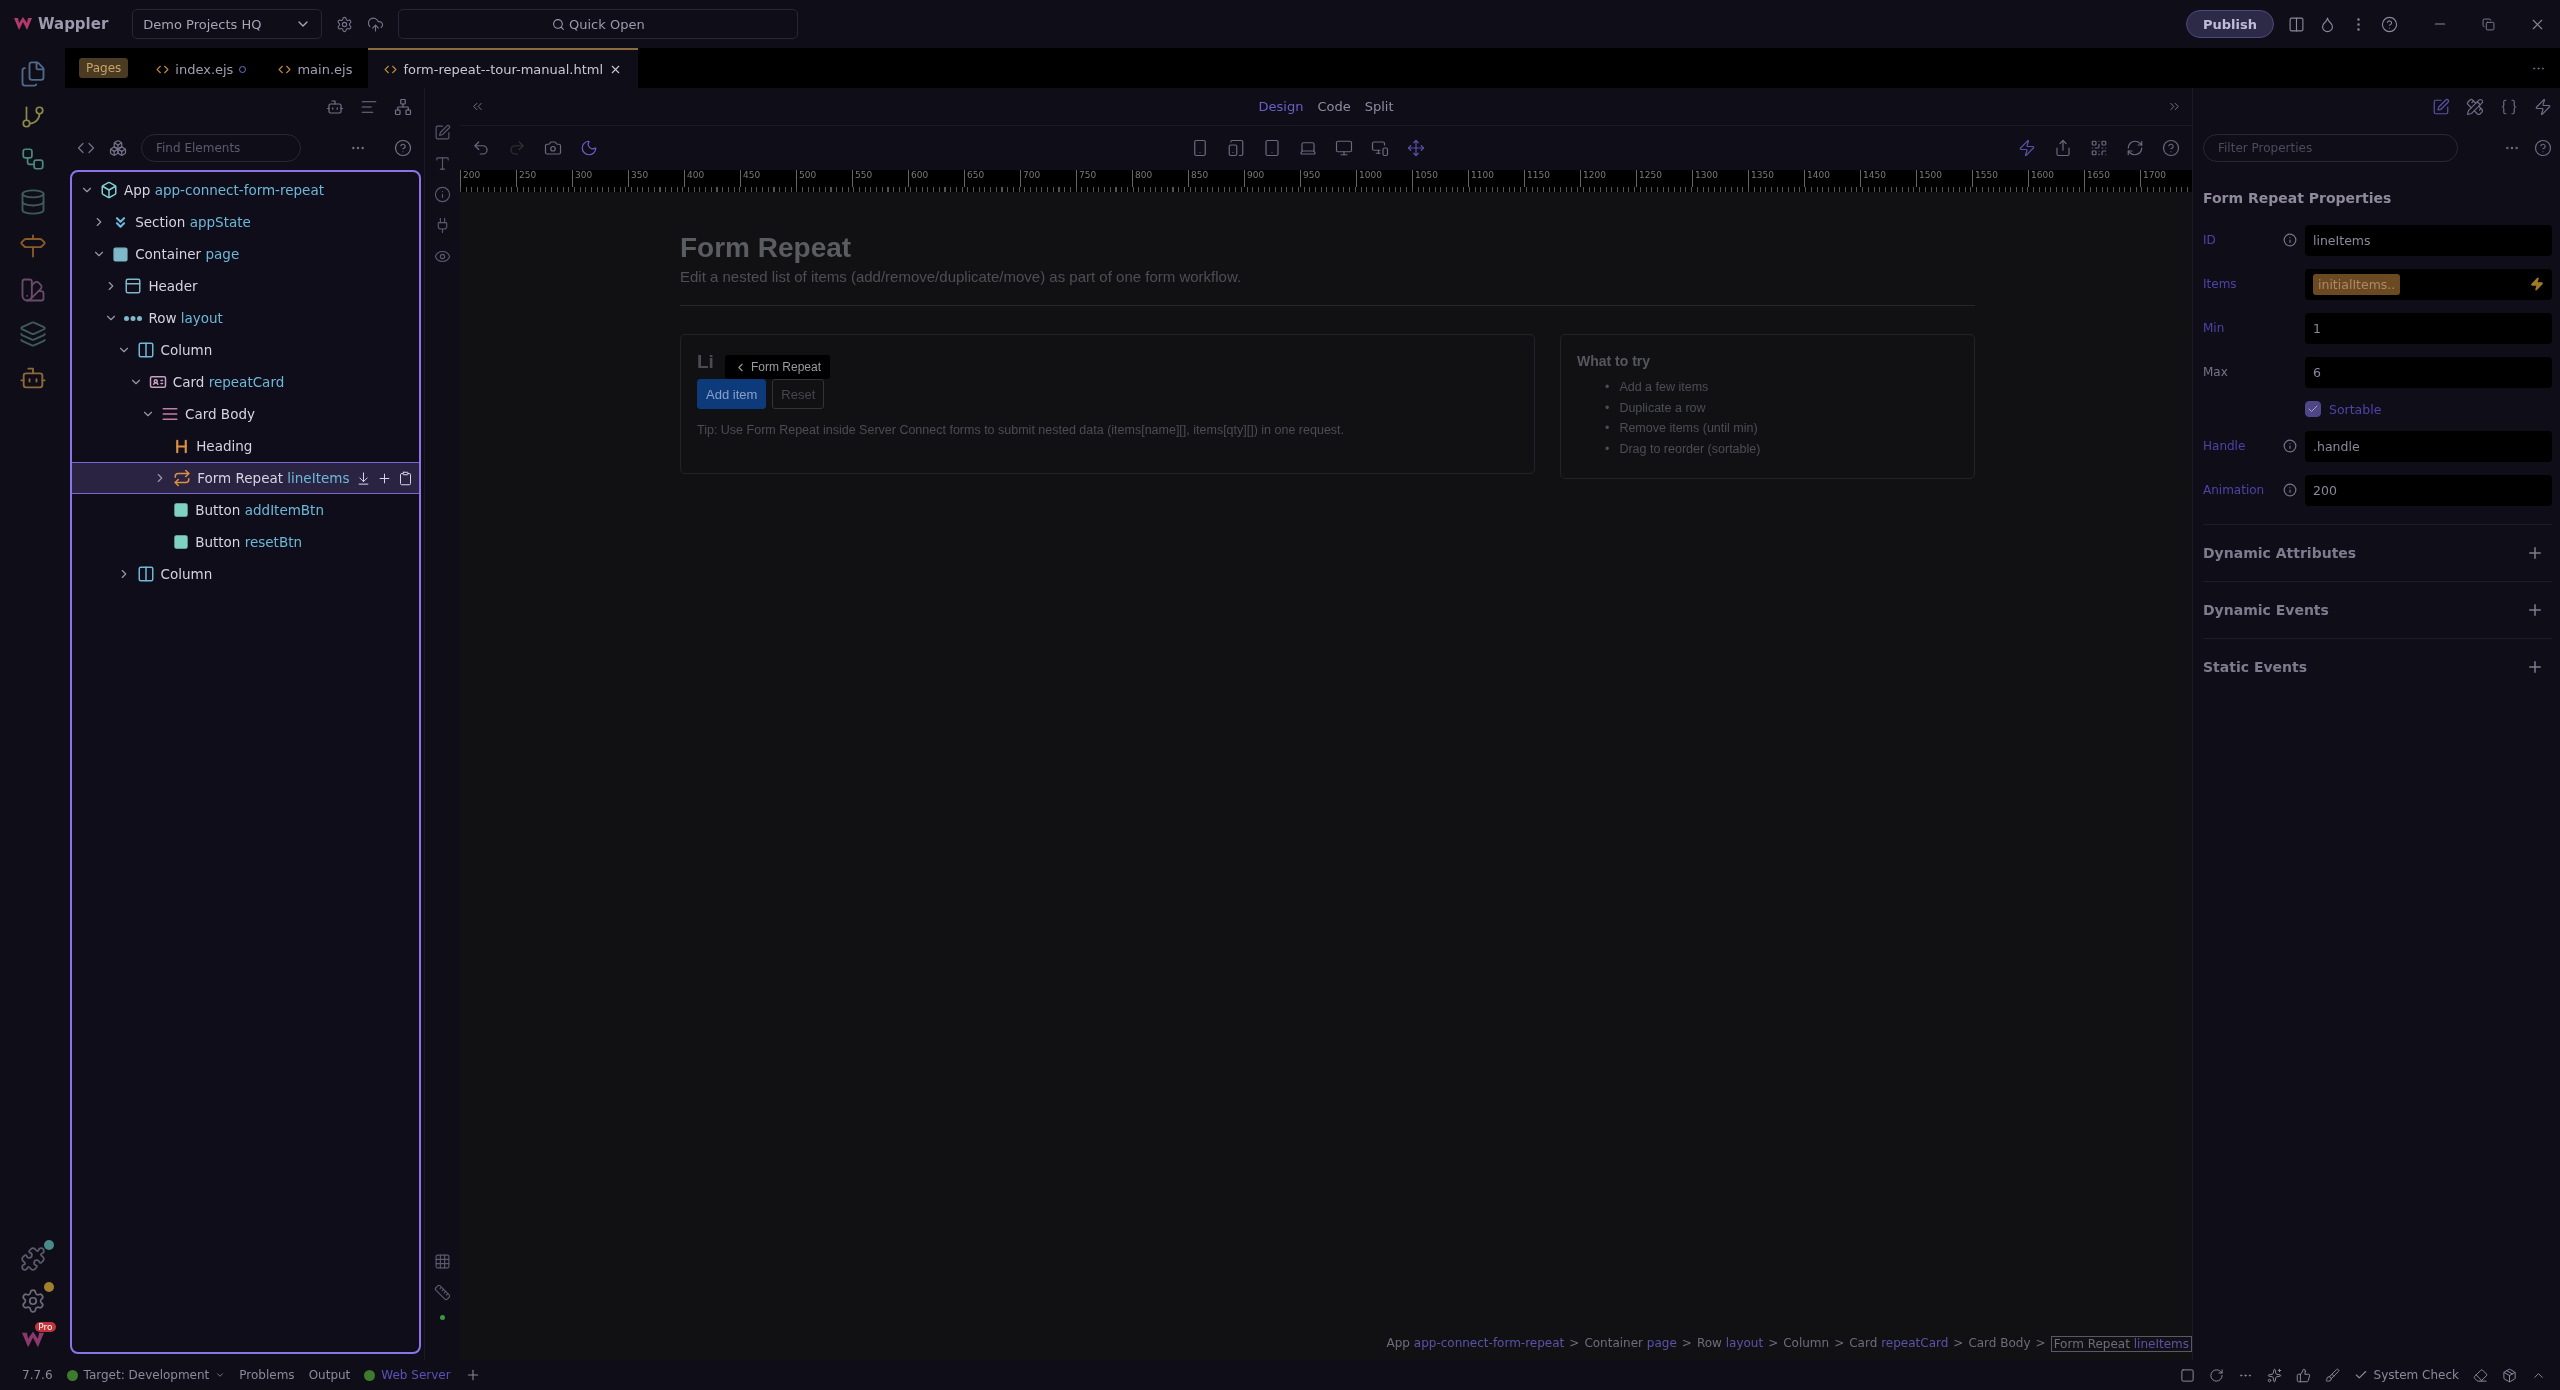  I want to click on design-tools-icon, so click(2475, 106).